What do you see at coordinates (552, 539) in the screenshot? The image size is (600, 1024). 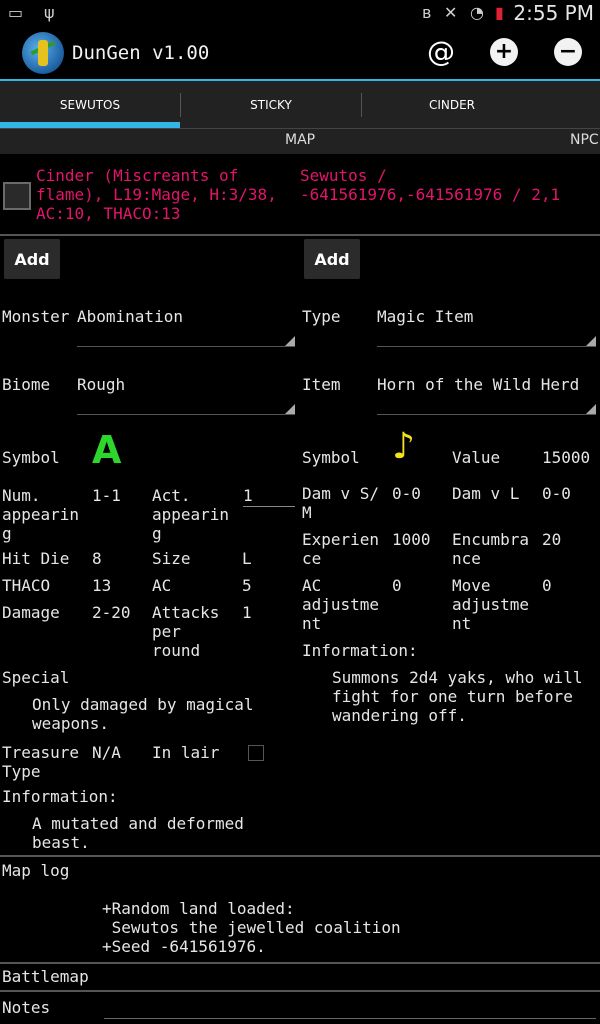 I see `encumbrance-value: 20` at bounding box center [552, 539].